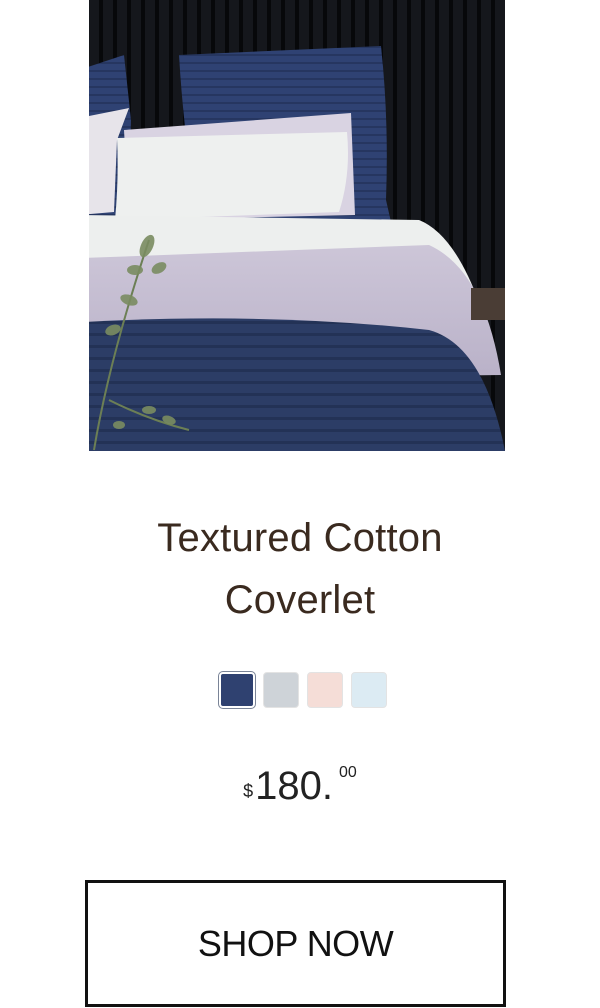 Image resolution: width=600 pixels, height=1008 pixels. What do you see at coordinates (281, 690) in the screenshot?
I see `swatch-grey` at bounding box center [281, 690].